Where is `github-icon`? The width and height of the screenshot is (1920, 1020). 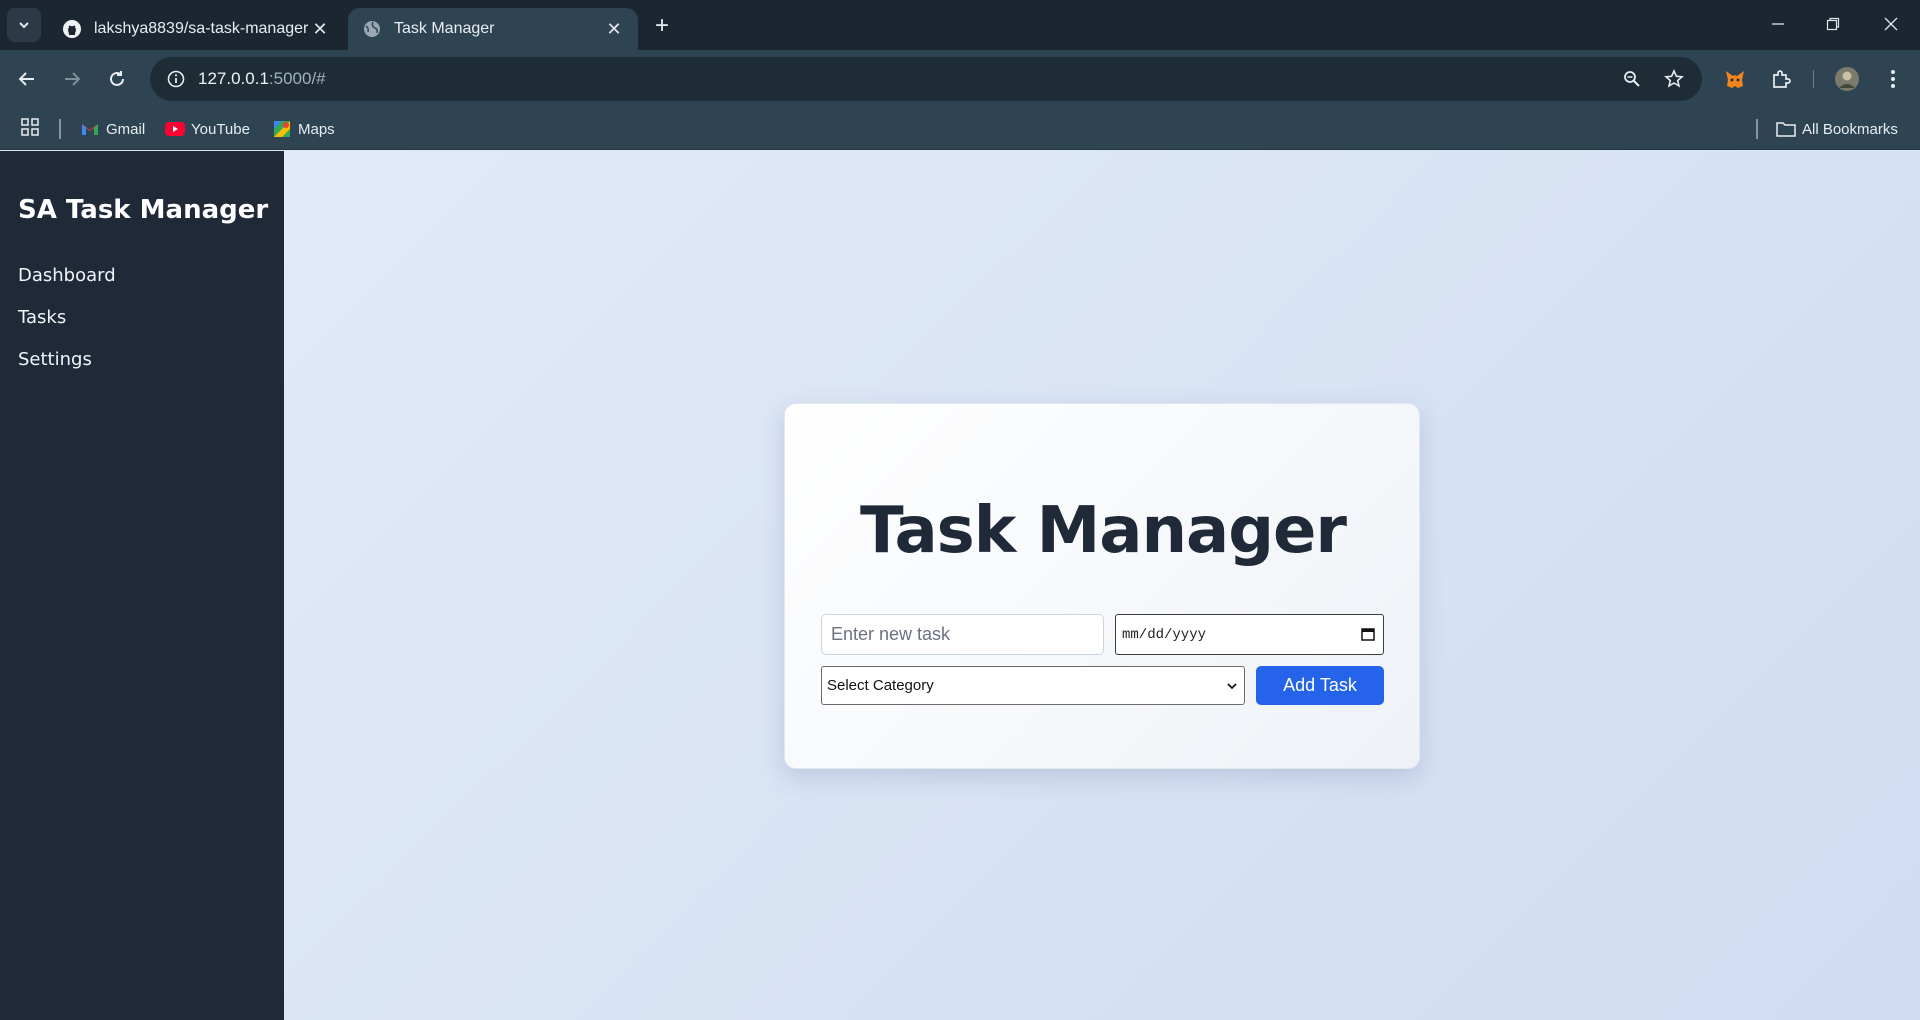 github-icon is located at coordinates (72, 29).